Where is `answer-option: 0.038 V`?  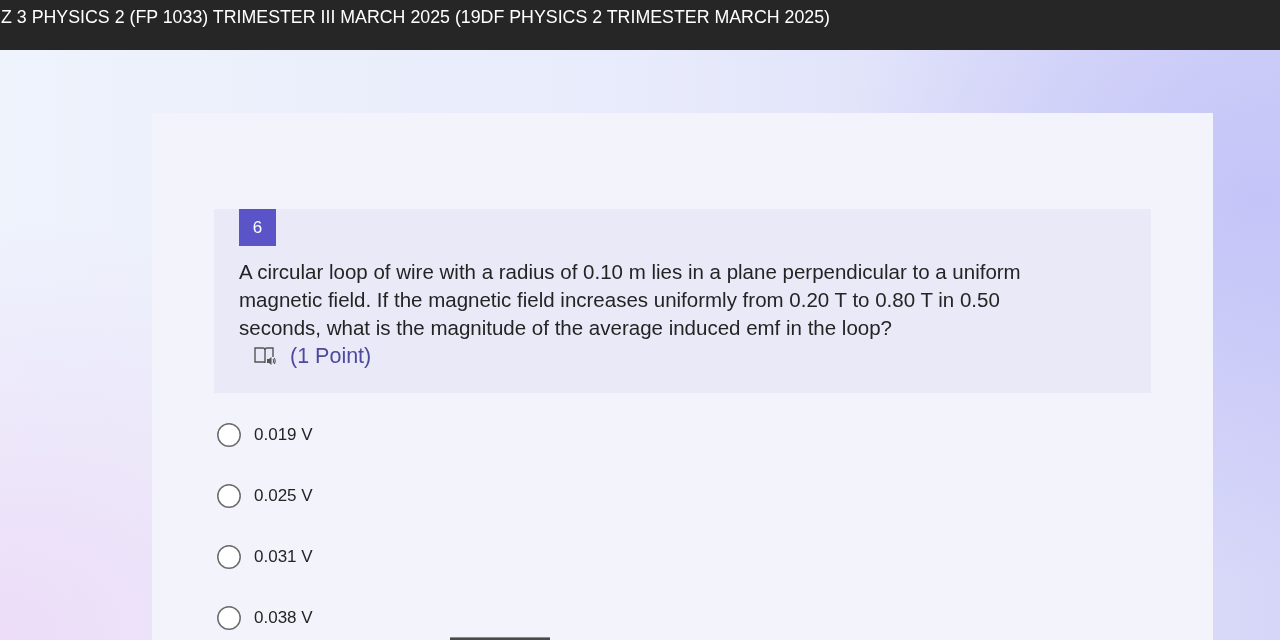
answer-option: 0.038 V is located at coordinates (265, 613).